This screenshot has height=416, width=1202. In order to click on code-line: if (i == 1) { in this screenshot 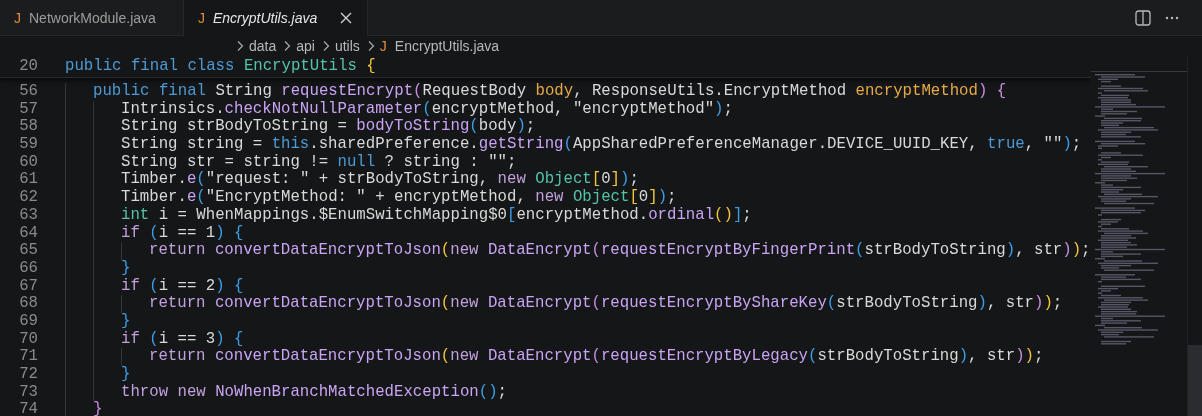, I will do `click(154, 233)`.